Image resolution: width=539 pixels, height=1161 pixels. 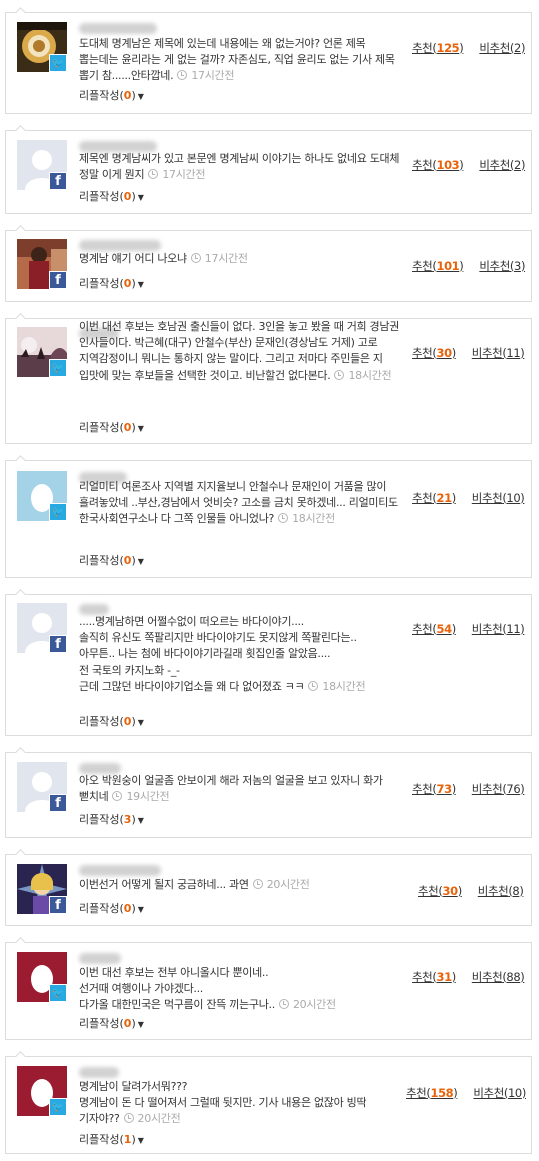 I want to click on clock-icon, so click(x=128, y=1118).